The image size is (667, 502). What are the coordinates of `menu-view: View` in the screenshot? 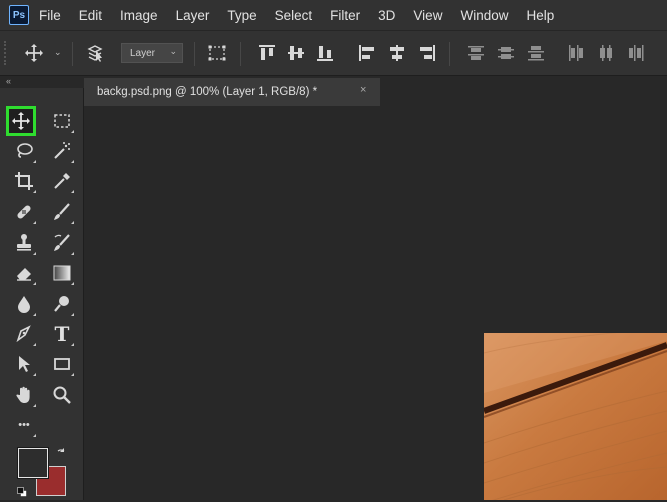 It's located at (427, 15).